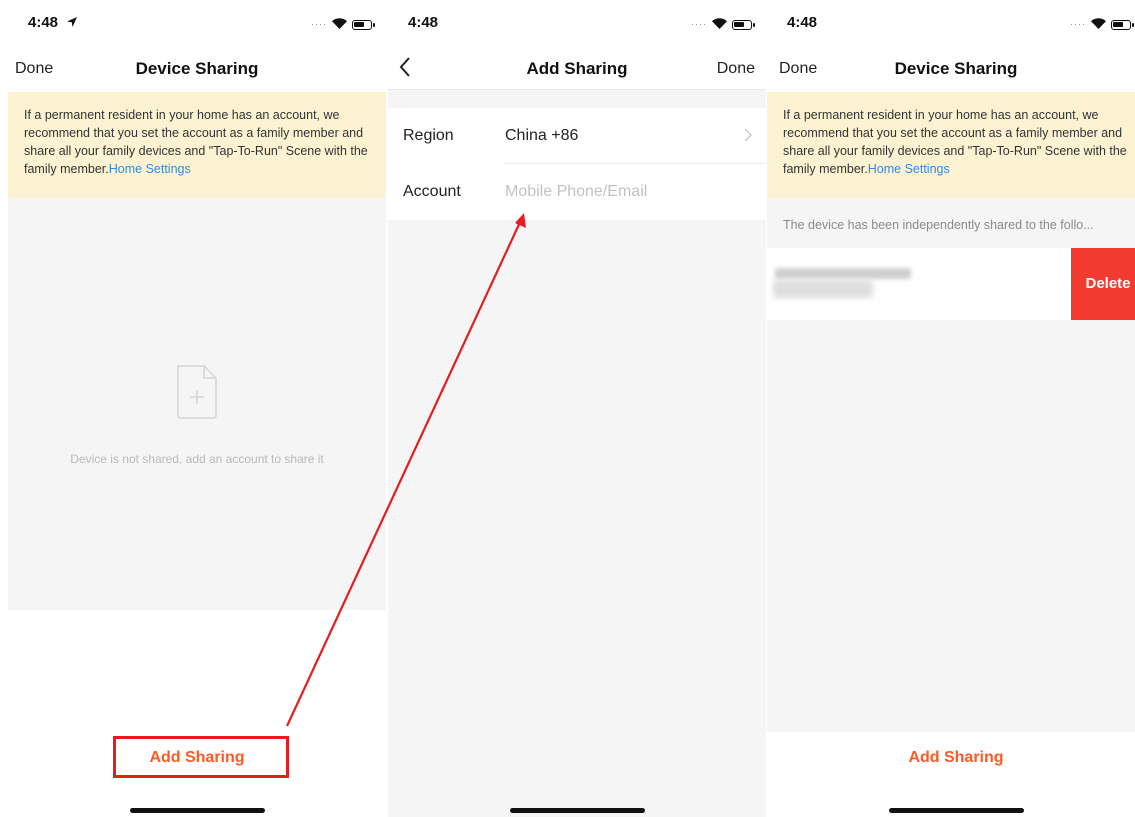 Image resolution: width=1135 pixels, height=817 pixels. Describe the element at coordinates (823, 289) in the screenshot. I see `blurred-account-detail` at that location.